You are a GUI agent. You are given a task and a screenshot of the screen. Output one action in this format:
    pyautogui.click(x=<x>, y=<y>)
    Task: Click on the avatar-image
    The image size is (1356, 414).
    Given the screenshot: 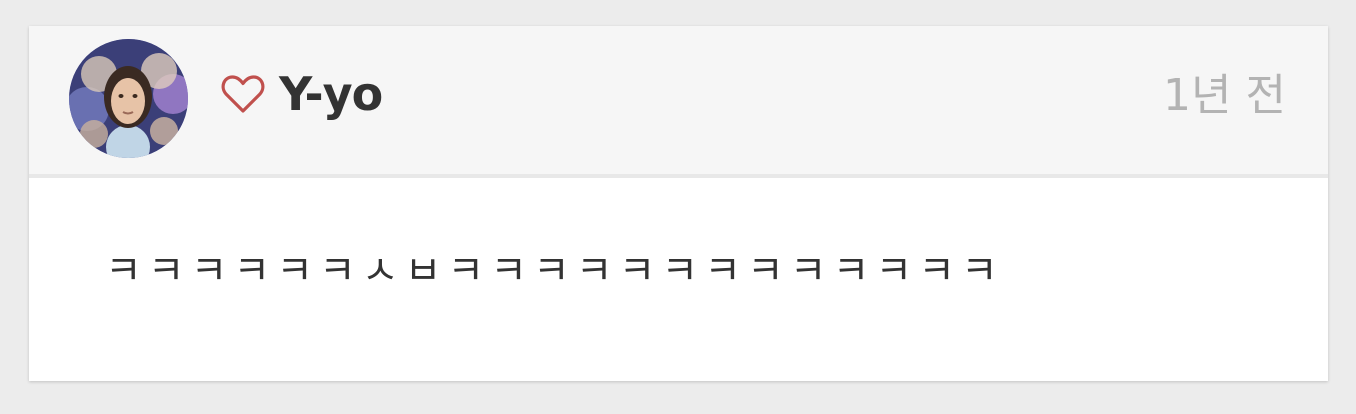 What is the action you would take?
    pyautogui.click(x=128, y=98)
    